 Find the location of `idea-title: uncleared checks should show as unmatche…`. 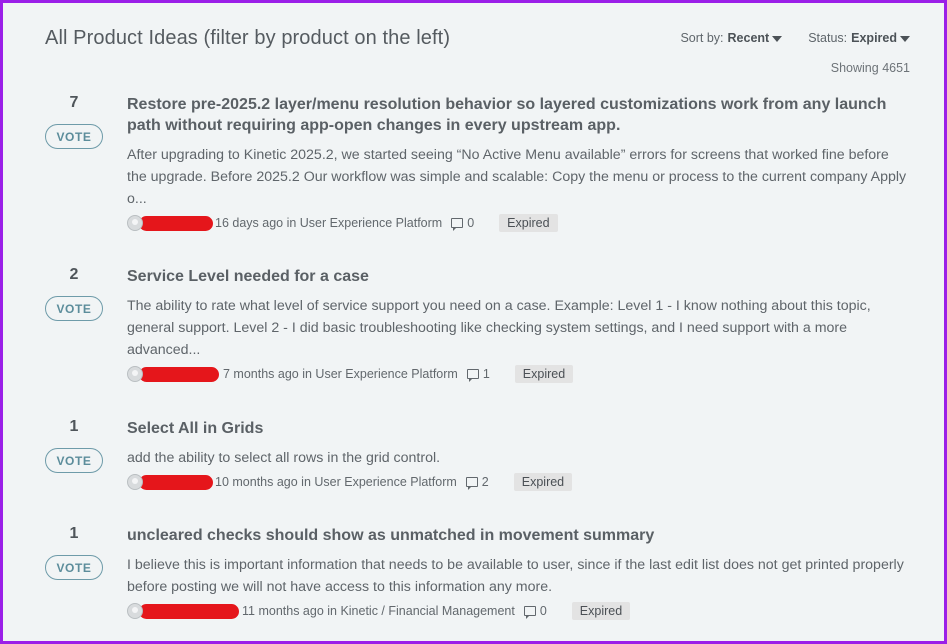

idea-title: uncleared checks should show as unmatche… is located at coordinates (517, 535).